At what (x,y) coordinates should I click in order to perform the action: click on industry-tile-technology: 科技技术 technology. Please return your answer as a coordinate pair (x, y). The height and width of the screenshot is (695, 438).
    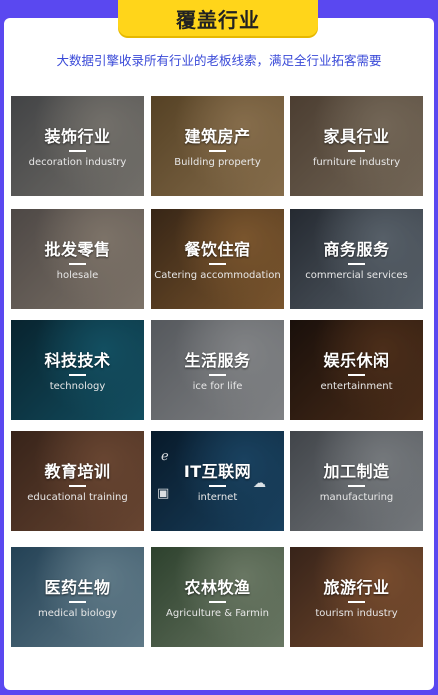
    Looking at the image, I should click on (77, 370).